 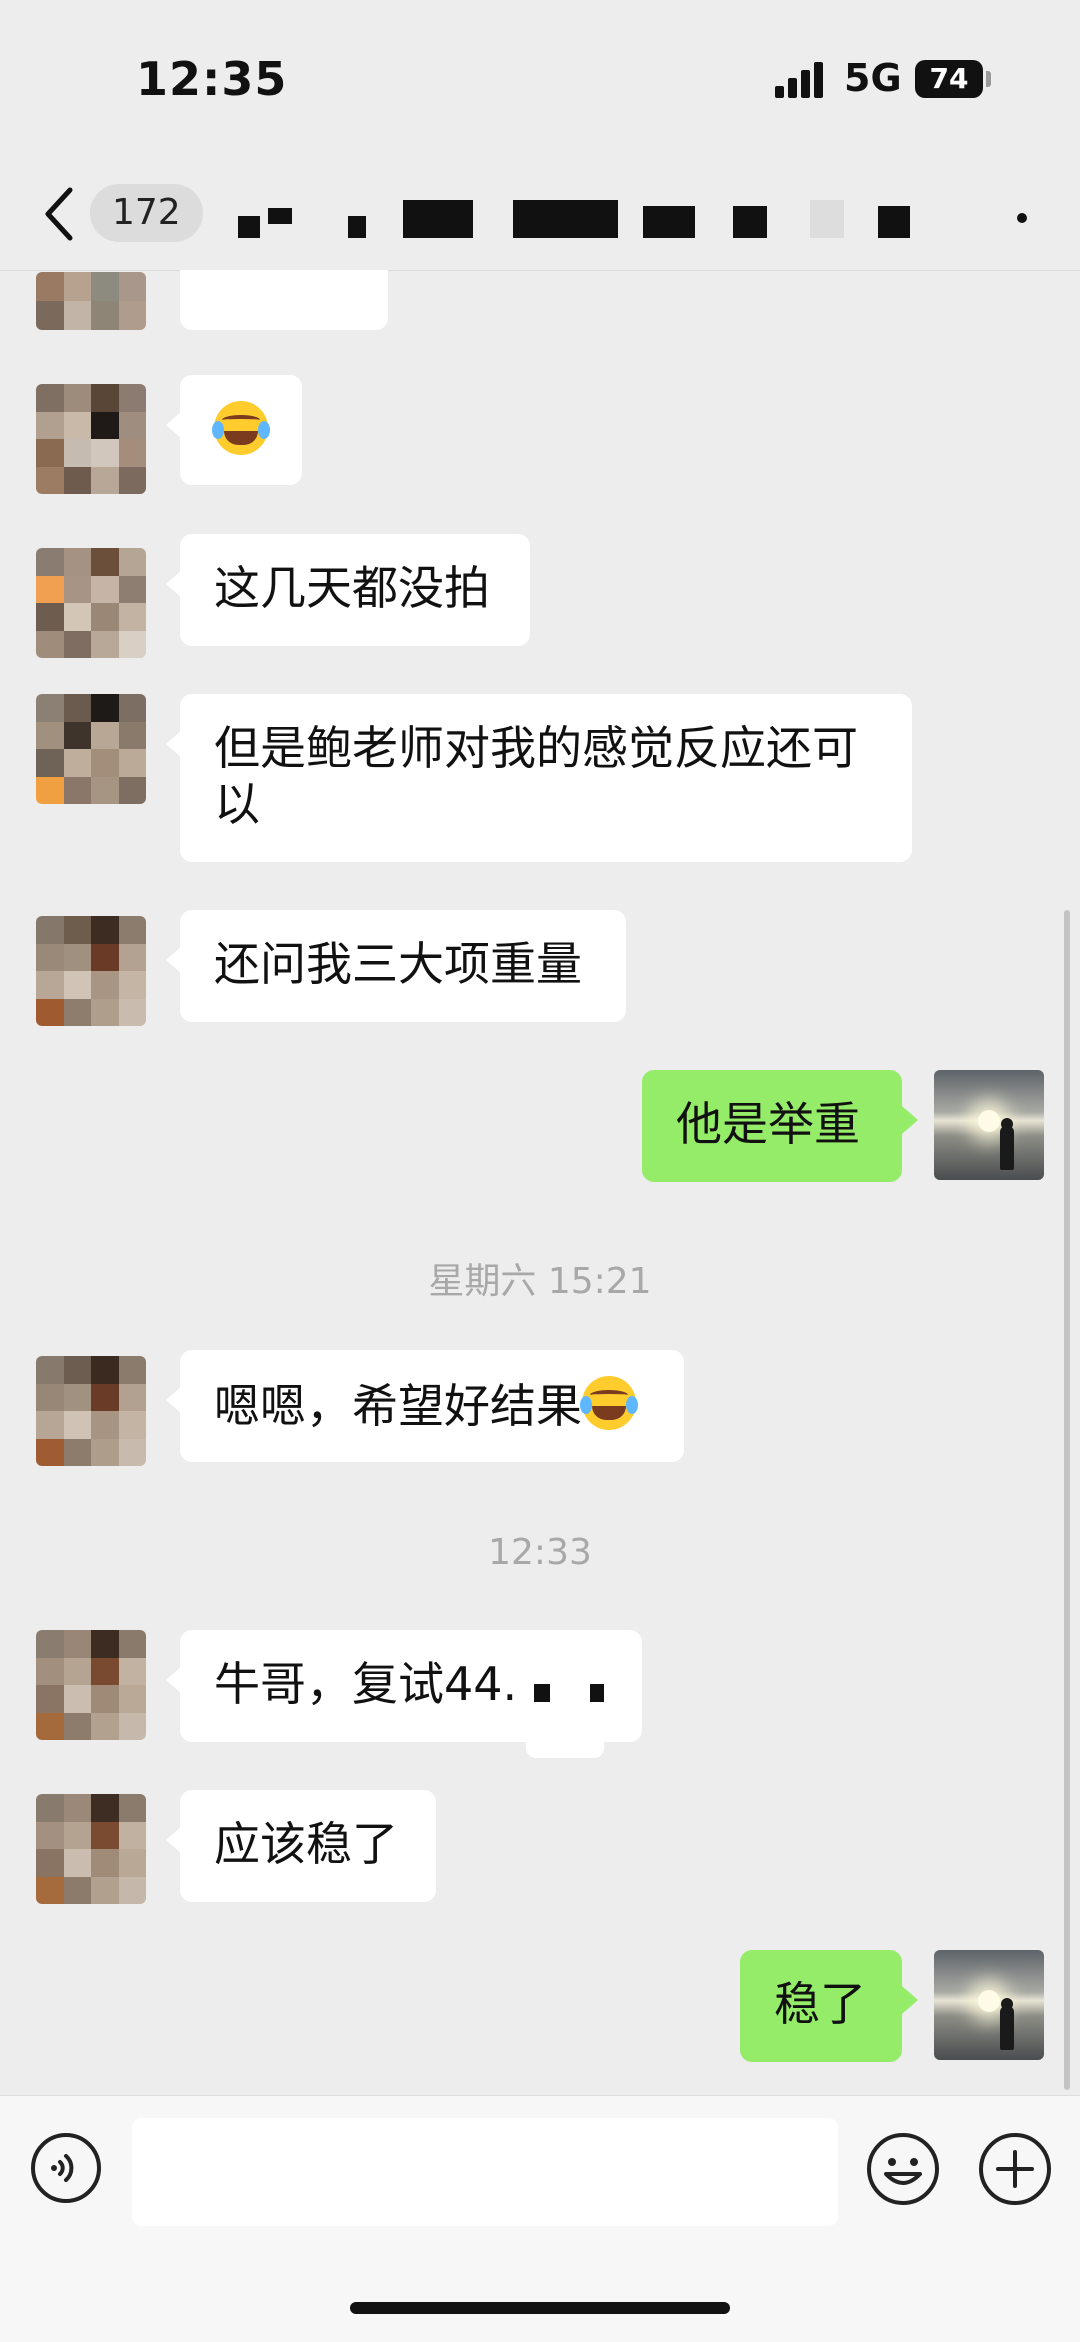 What do you see at coordinates (802, 80) in the screenshot?
I see `signal-icon` at bounding box center [802, 80].